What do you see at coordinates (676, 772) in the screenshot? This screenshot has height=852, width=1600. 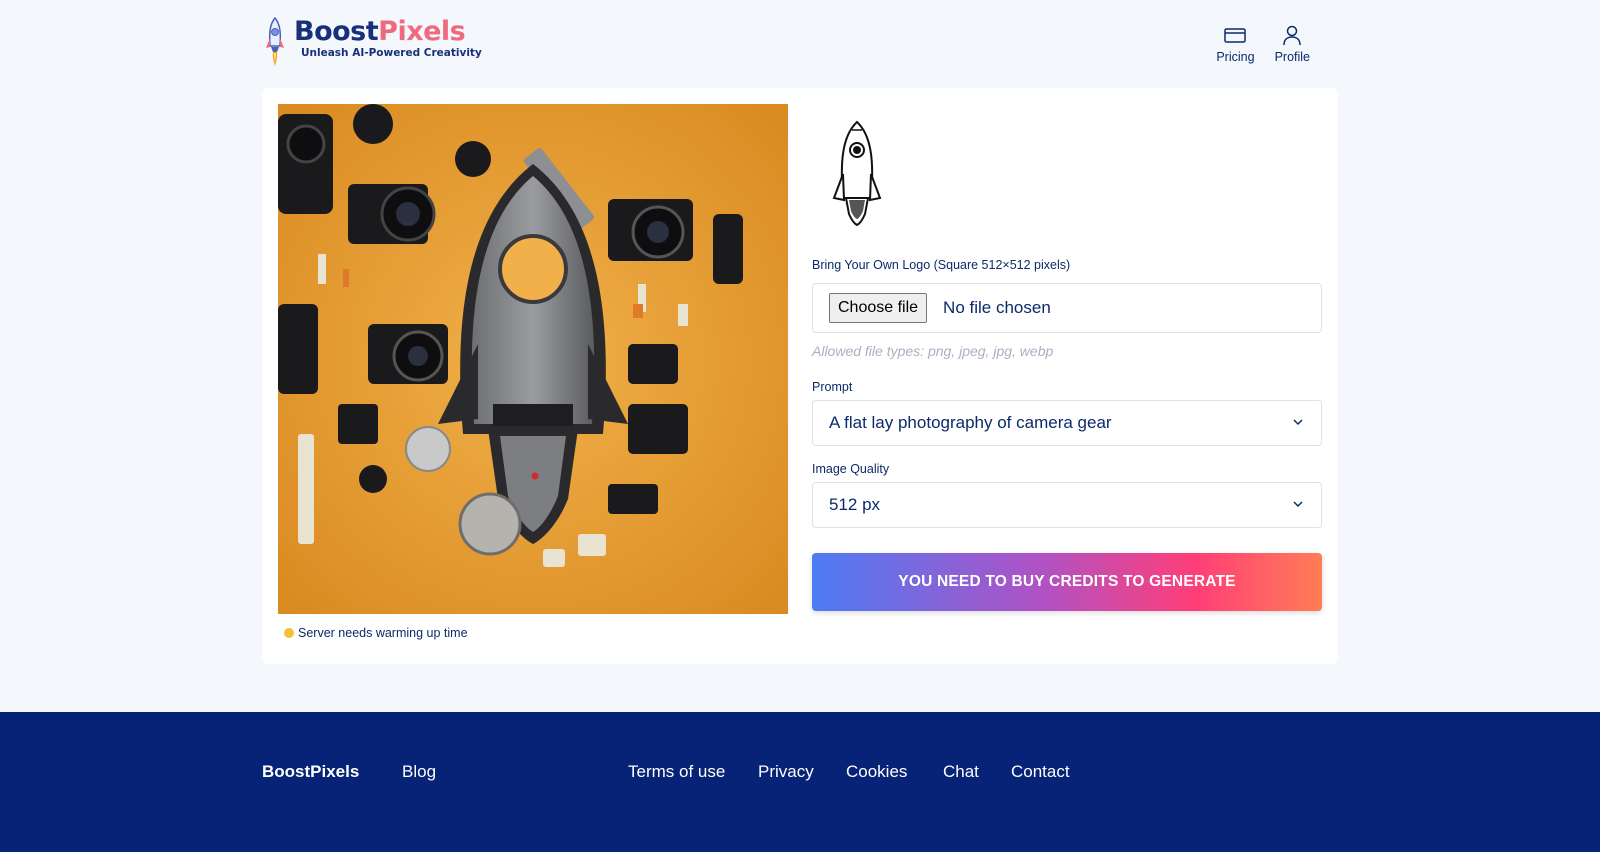 I see `footer-link-terms: Terms of use` at bounding box center [676, 772].